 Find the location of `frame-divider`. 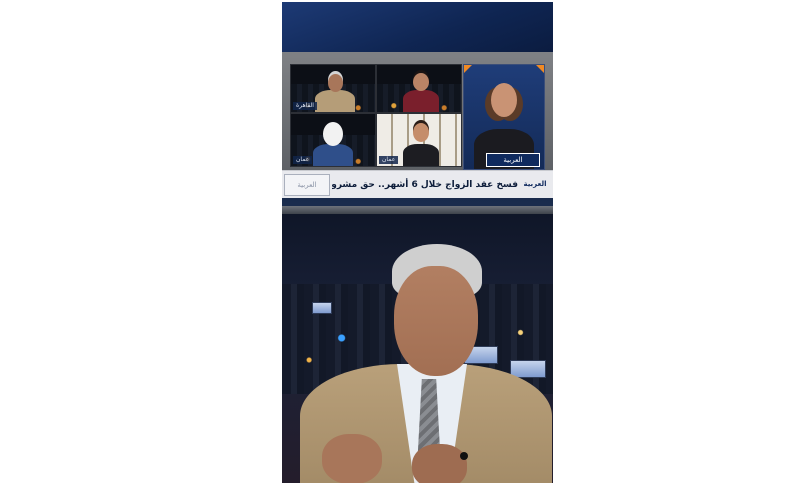

frame-divider is located at coordinates (417, 210).